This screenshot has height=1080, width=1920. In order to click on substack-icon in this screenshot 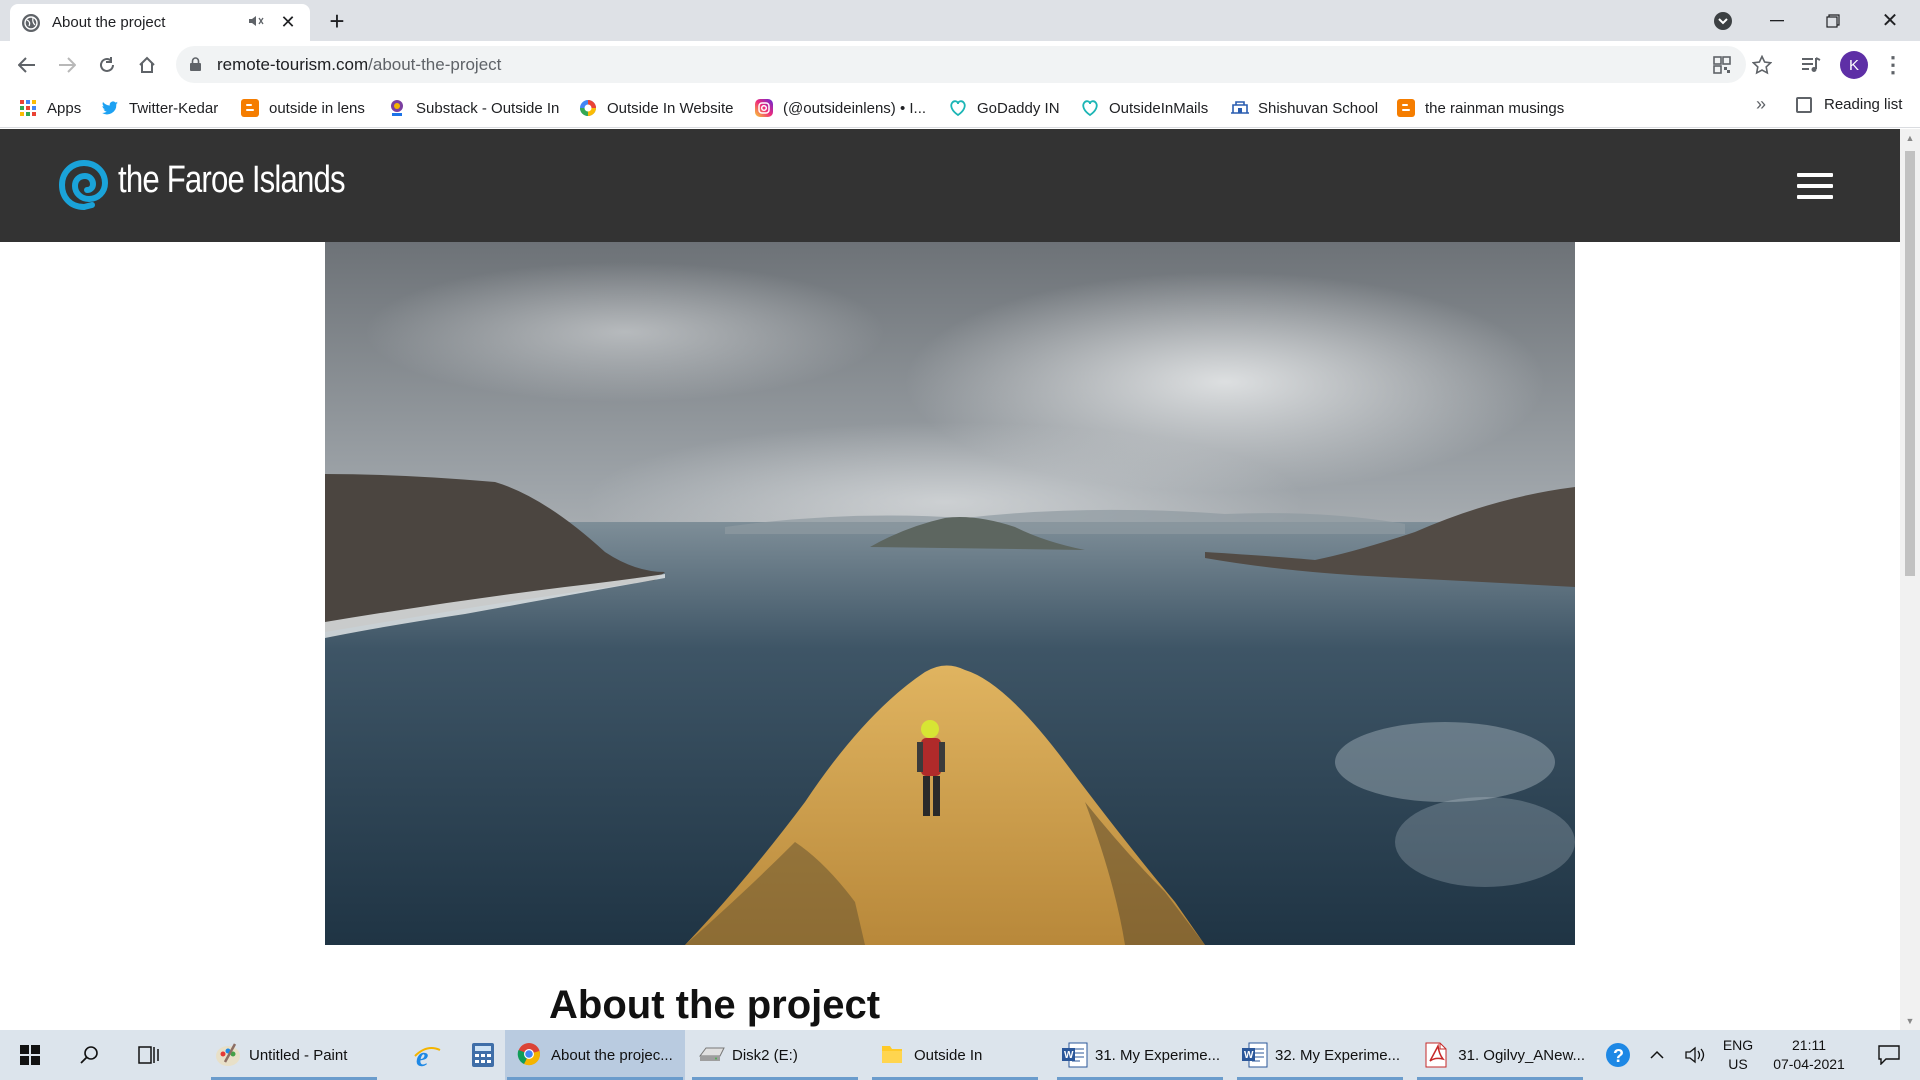, I will do `click(397, 108)`.